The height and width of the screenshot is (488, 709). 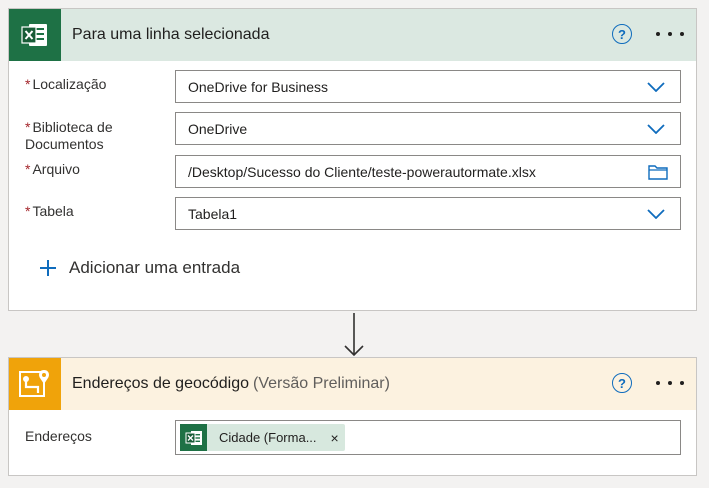 I want to click on file-label-text: Arquivo, so click(x=56, y=169).